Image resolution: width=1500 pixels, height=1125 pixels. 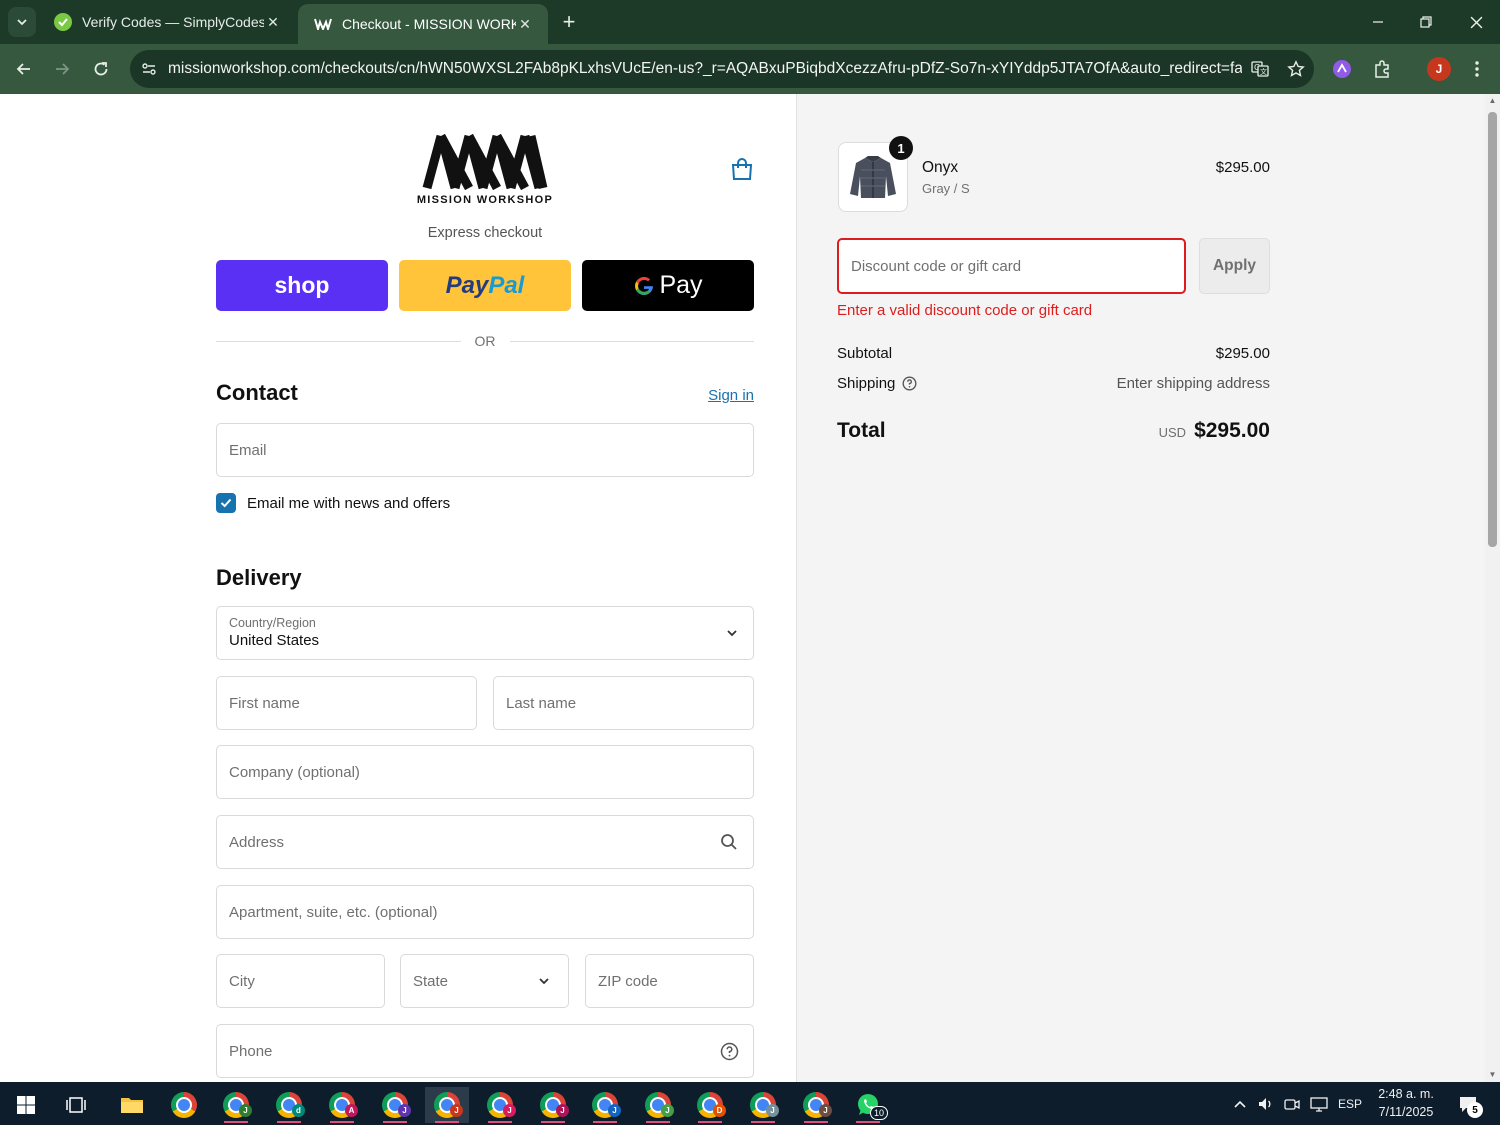 I want to click on google-pay-button: Pay, so click(x=668, y=285).